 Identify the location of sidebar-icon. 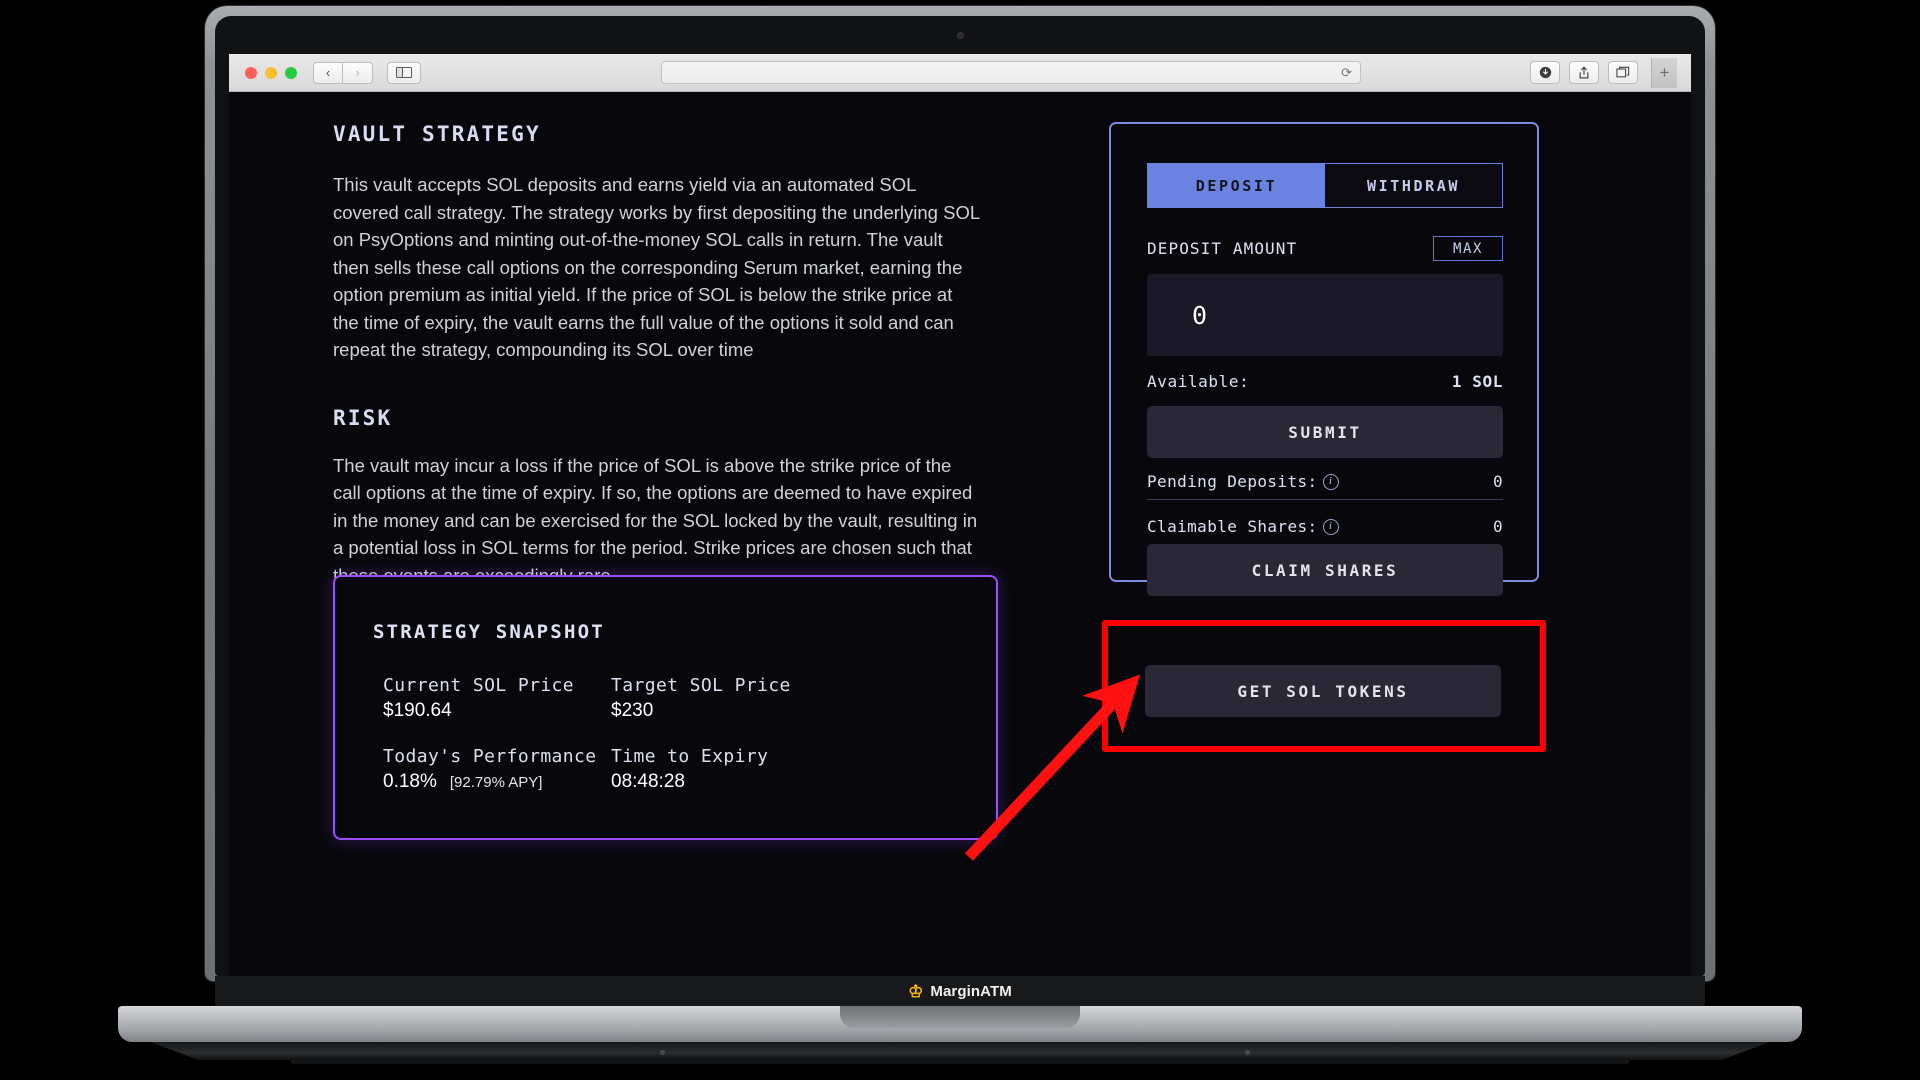
(404, 72).